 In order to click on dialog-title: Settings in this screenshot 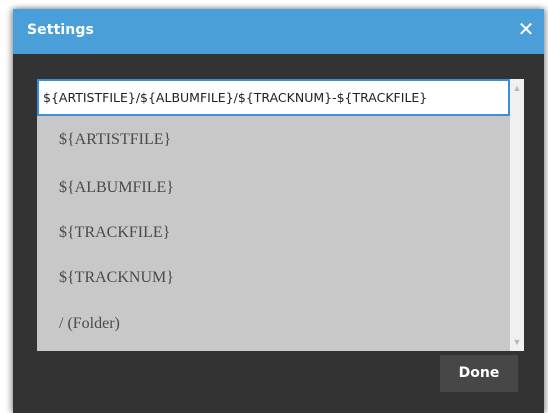, I will do `click(60, 30)`.